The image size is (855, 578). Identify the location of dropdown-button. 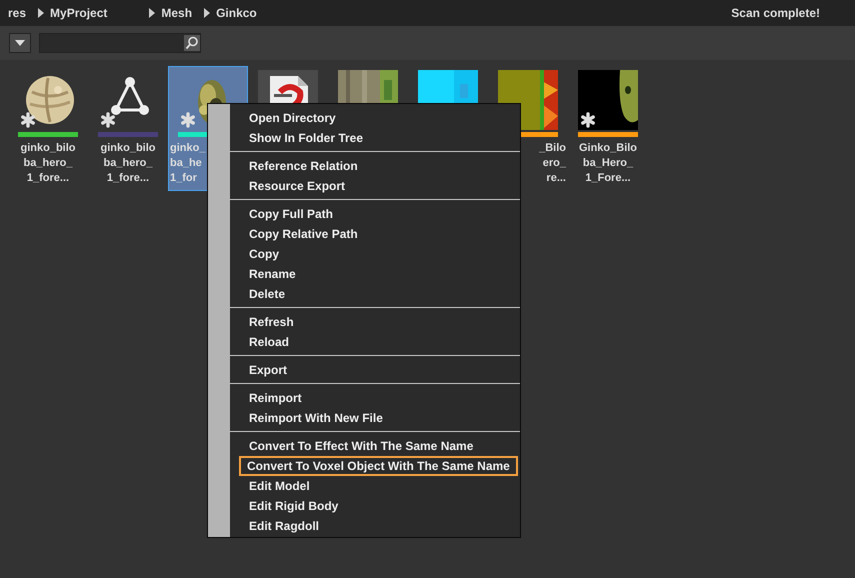
(20, 43).